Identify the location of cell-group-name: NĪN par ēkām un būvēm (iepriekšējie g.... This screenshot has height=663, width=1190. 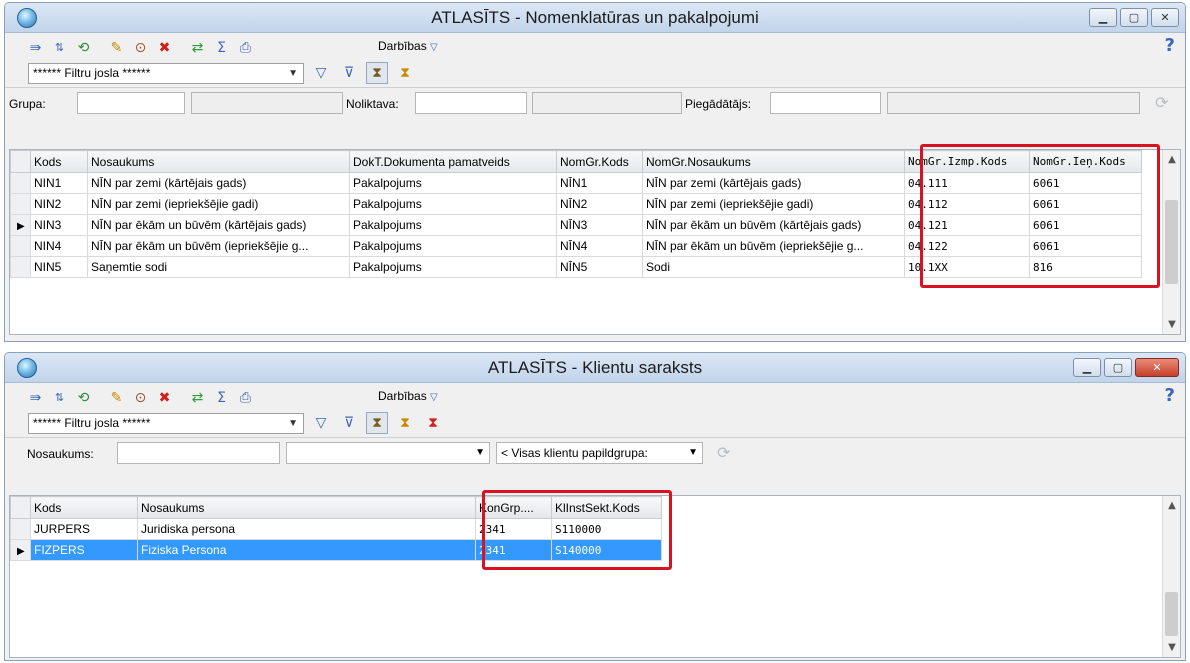
(773, 246).